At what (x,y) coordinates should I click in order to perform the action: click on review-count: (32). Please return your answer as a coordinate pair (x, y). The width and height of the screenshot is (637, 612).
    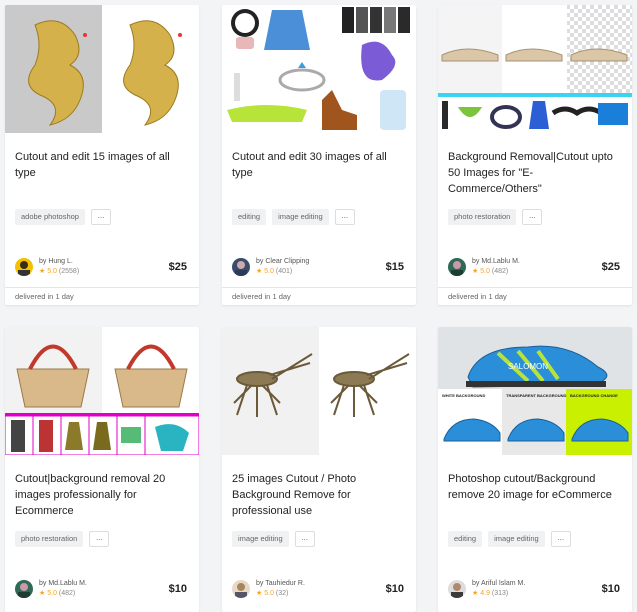
    Looking at the image, I should click on (282, 593).